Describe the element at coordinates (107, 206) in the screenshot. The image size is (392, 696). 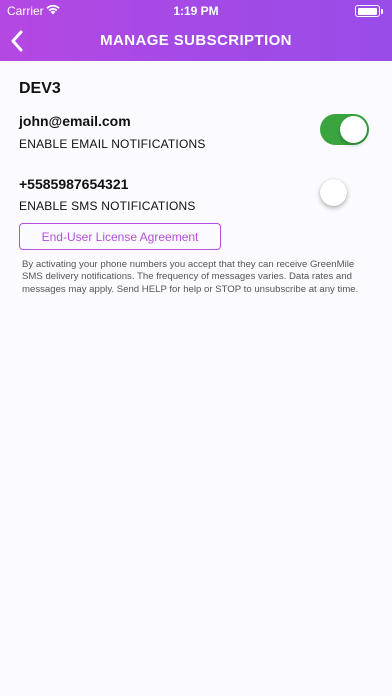
I see `sms-notifications-label: ENABLE SMS NOTIFICATIONS` at that location.